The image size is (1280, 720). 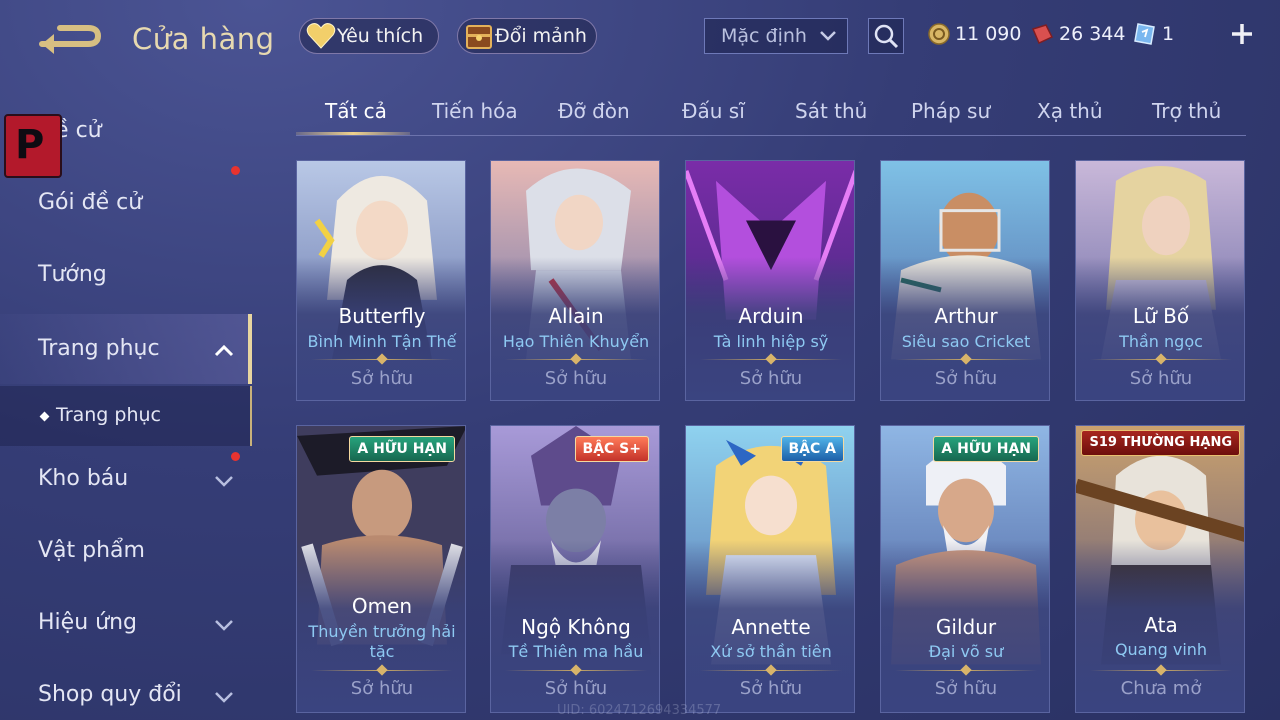 What do you see at coordinates (771, 316) in the screenshot?
I see `hero-name: Arduin` at bounding box center [771, 316].